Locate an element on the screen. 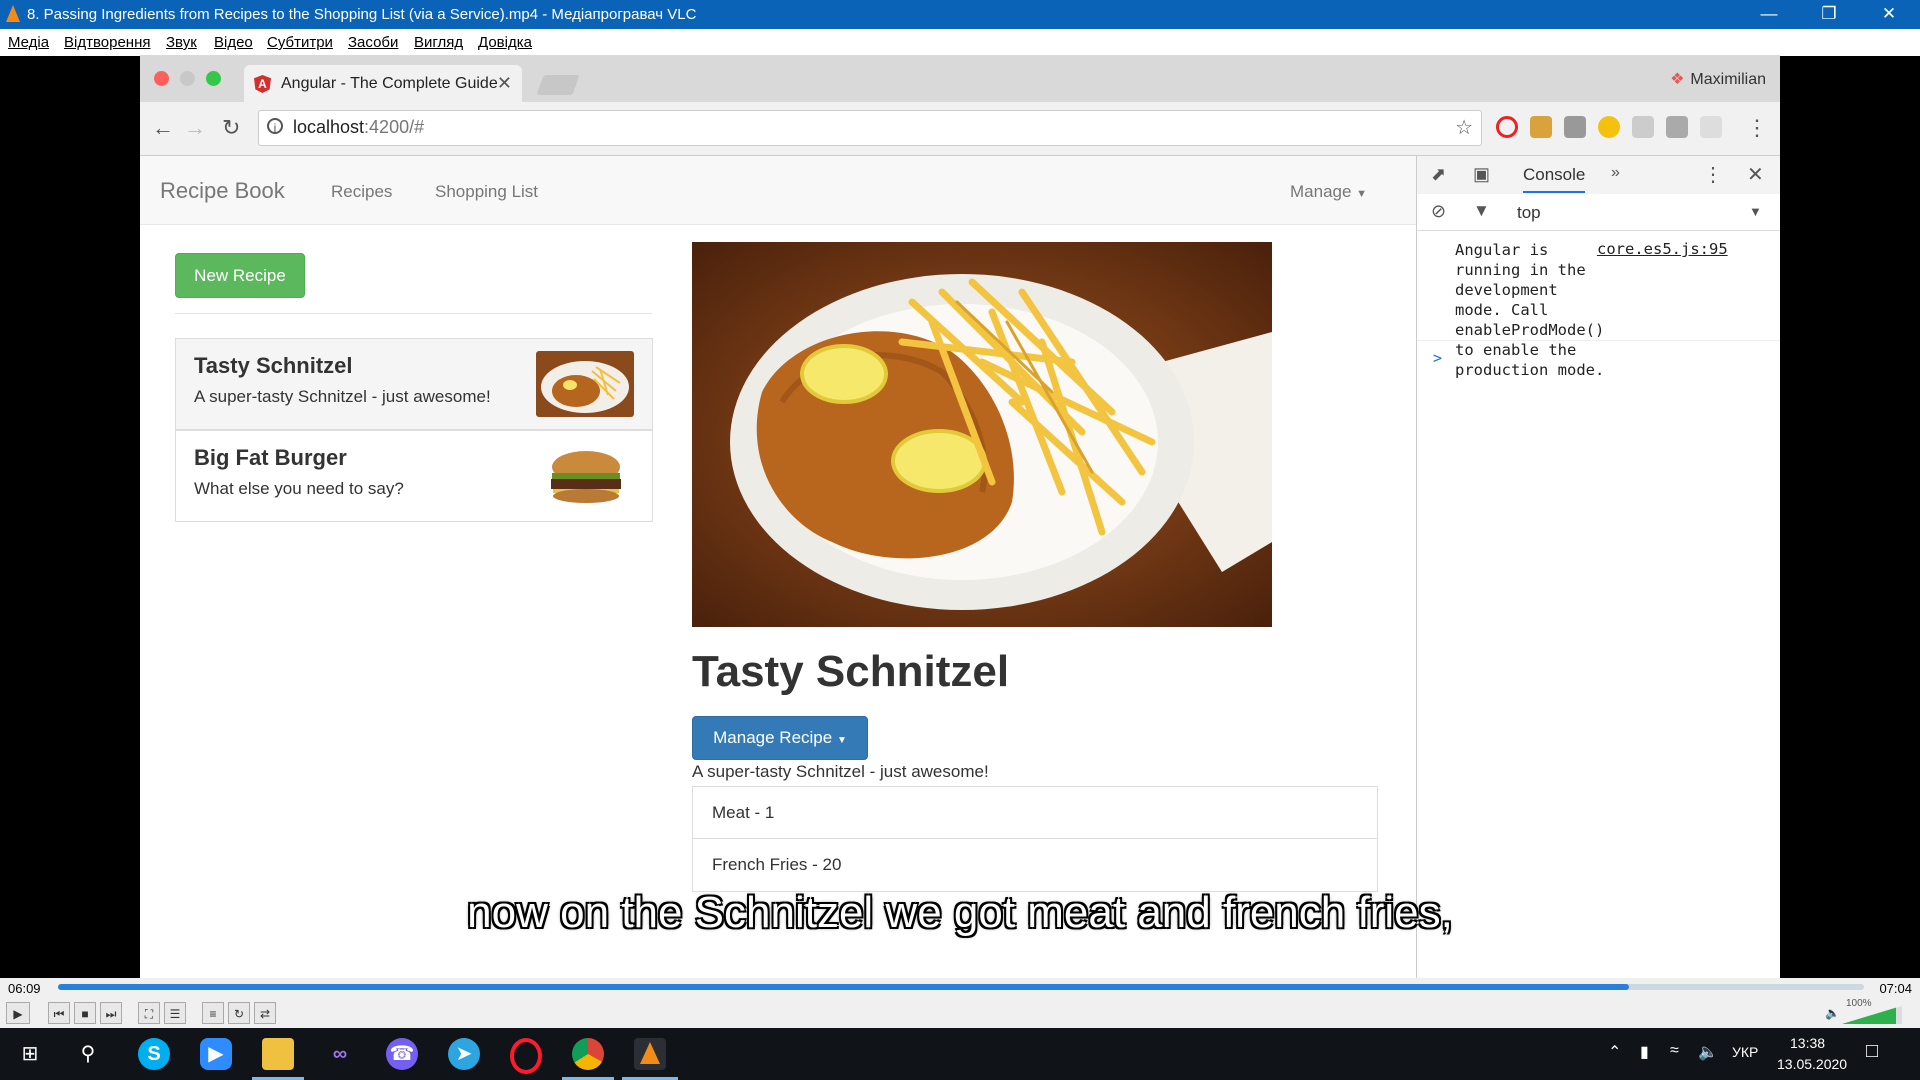 This screenshot has width=1920, height=1080. zoom-icon: ▶ is located at coordinates (216, 1054).